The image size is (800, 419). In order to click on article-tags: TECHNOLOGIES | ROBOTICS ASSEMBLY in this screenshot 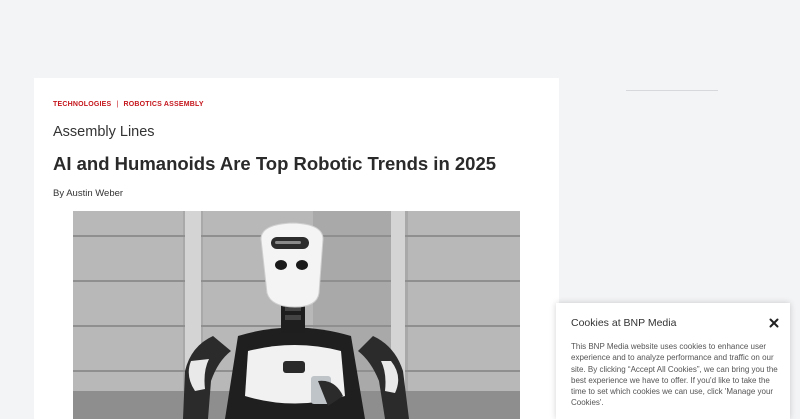, I will do `click(128, 104)`.